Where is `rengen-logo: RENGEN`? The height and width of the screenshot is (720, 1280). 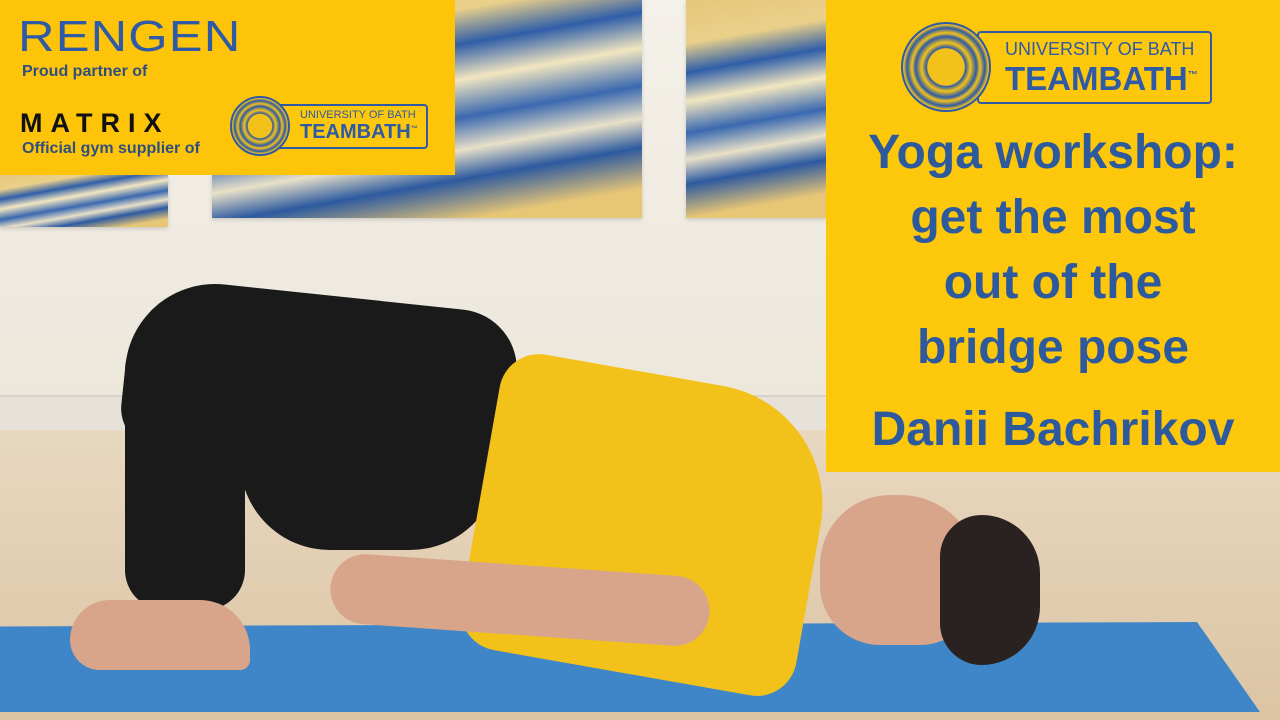
rengen-logo: RENGEN is located at coordinates (130, 36).